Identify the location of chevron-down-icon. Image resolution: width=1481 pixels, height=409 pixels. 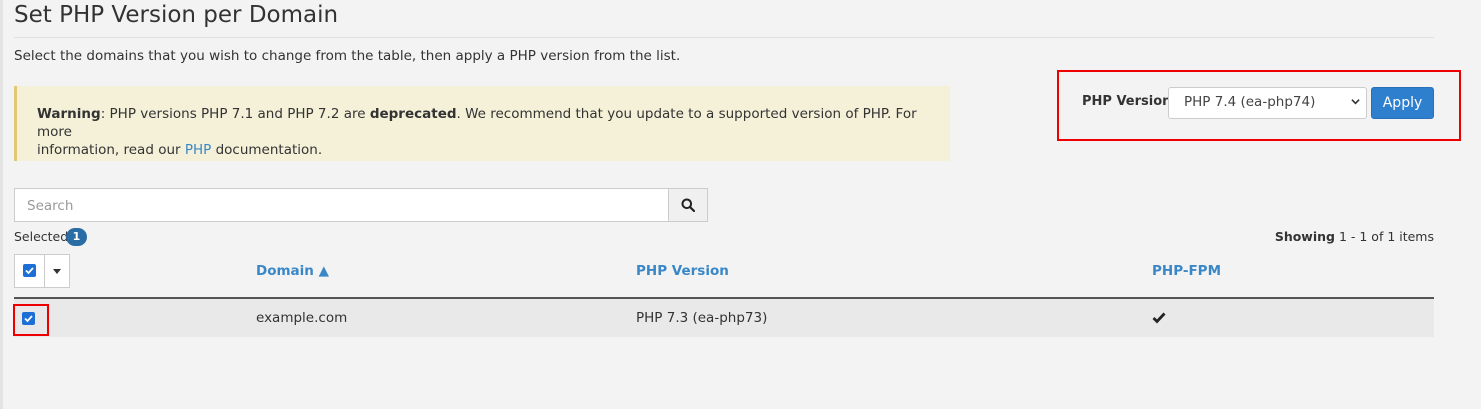
(1355, 102).